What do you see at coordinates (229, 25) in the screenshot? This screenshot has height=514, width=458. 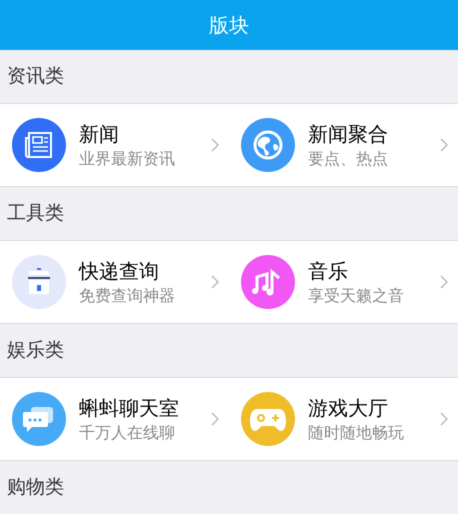 I see `page-title: 版块` at bounding box center [229, 25].